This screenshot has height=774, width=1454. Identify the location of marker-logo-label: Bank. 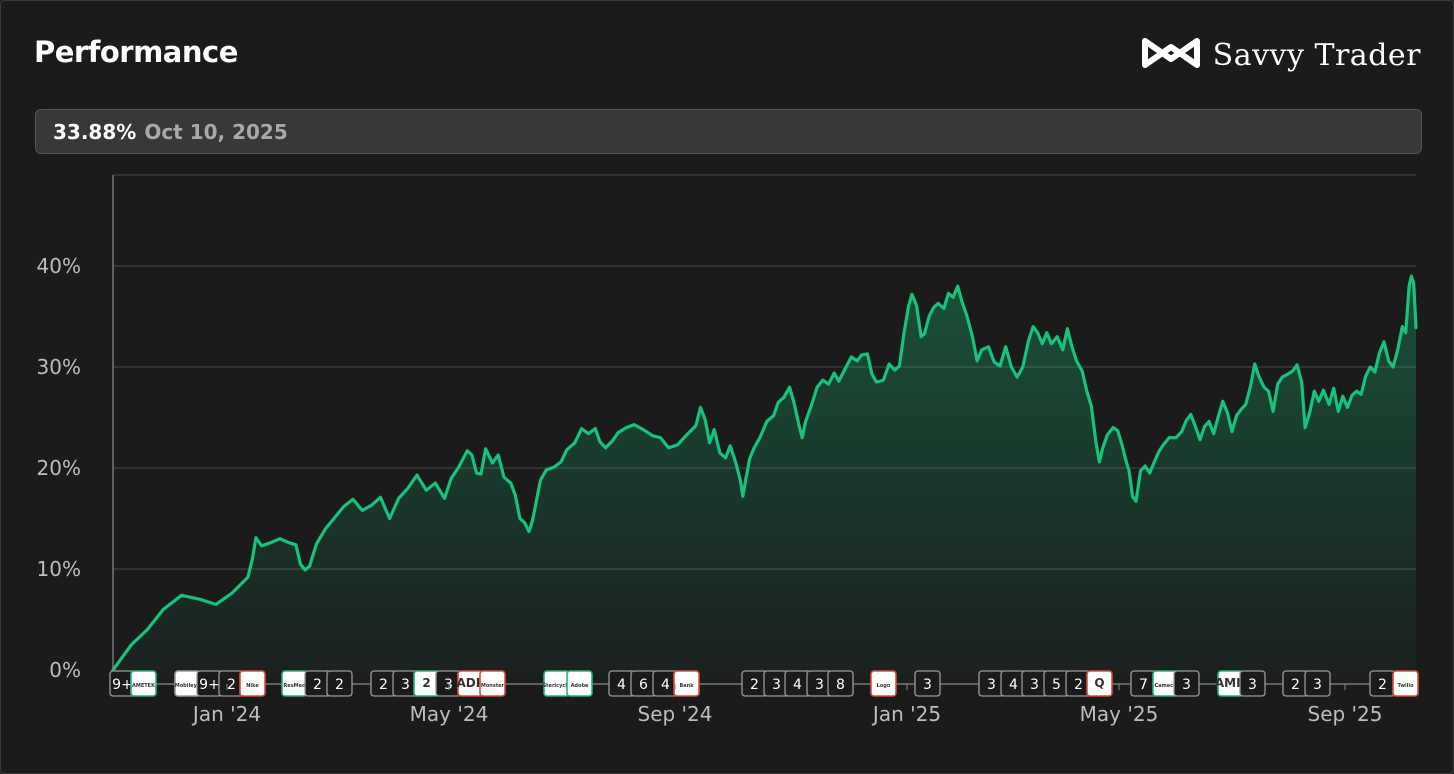
(686, 686).